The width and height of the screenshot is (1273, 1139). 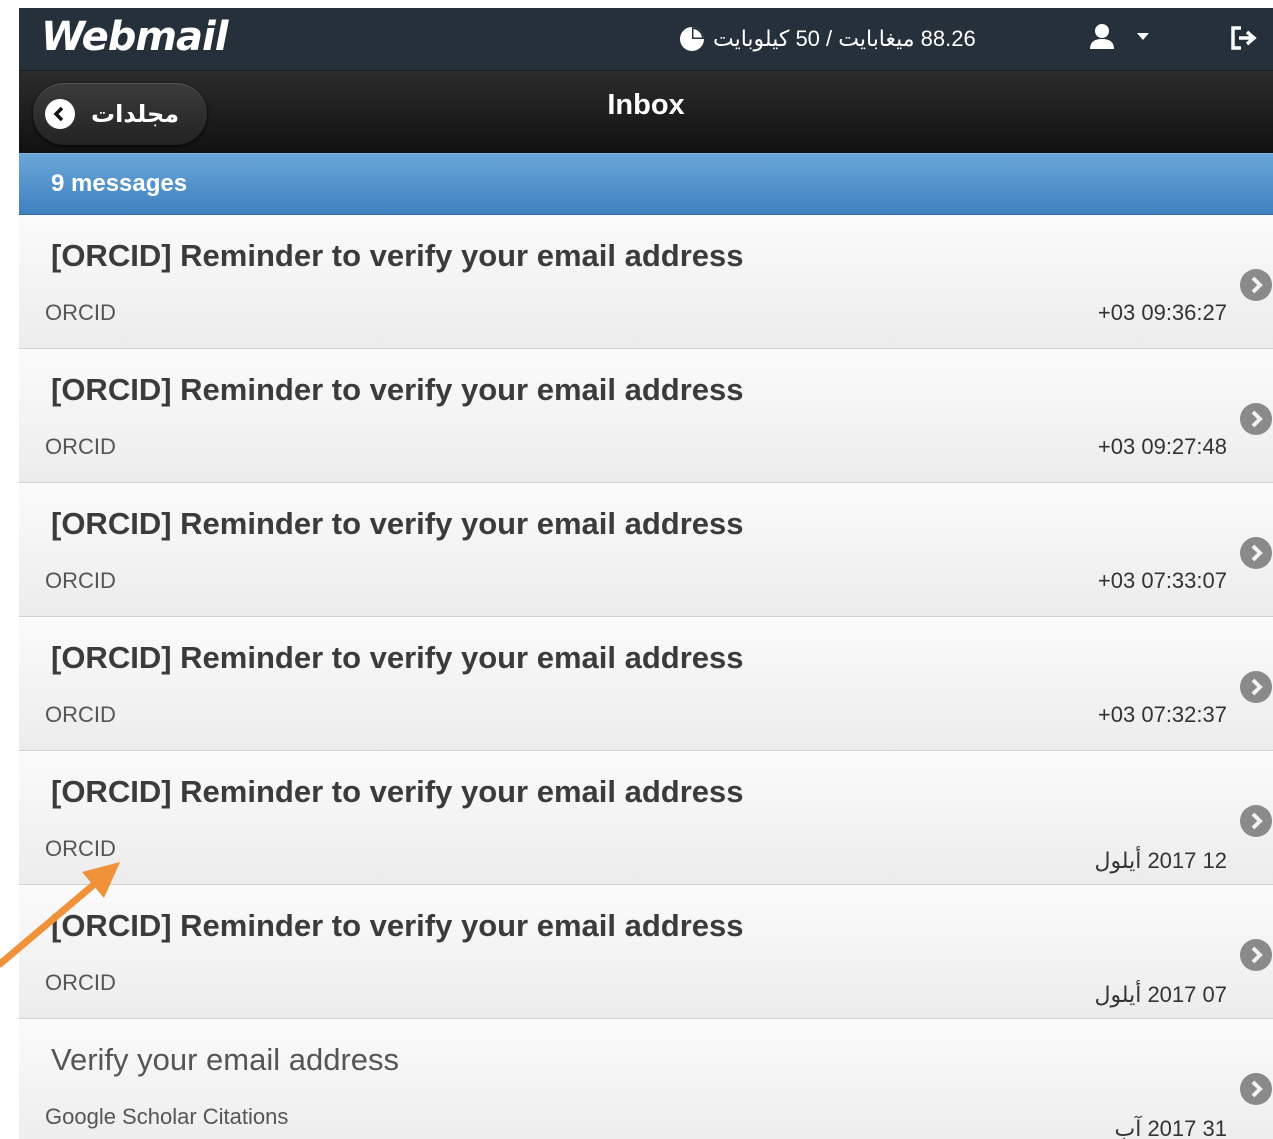 What do you see at coordinates (1162, 714) in the screenshot?
I see `message-date: +03 07:32:37` at bounding box center [1162, 714].